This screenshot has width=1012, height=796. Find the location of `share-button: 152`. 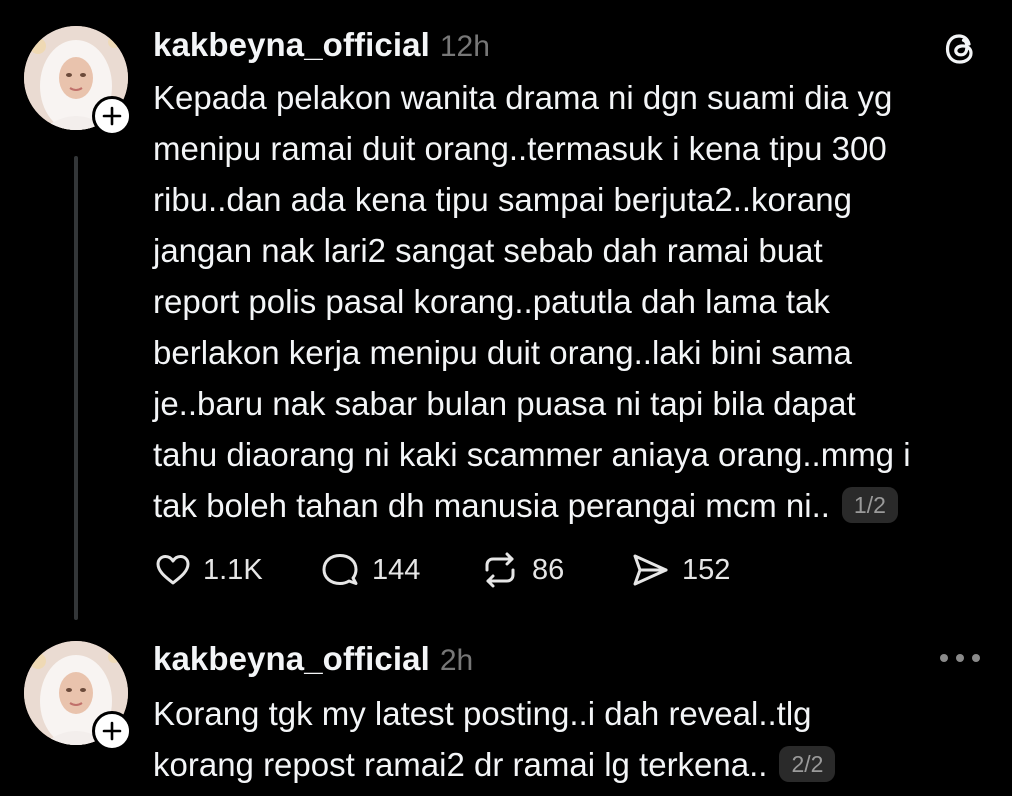

share-button: 152 is located at coordinates (679, 570).